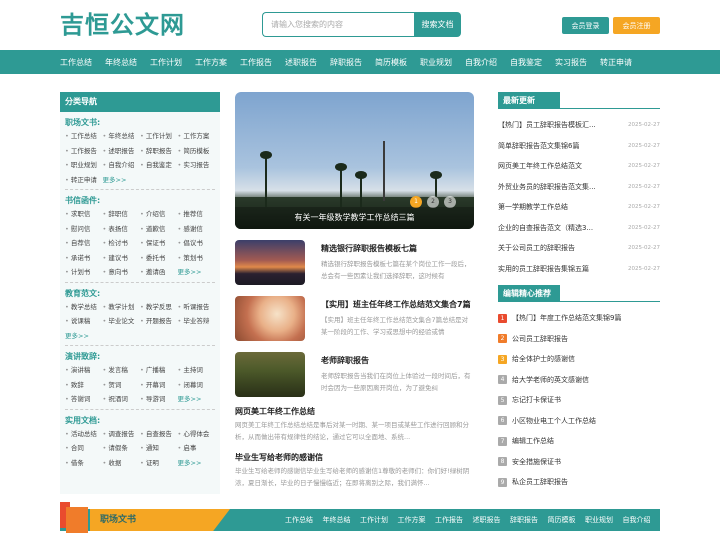 The height and width of the screenshot is (540, 720). What do you see at coordinates (540, 339) in the screenshot?
I see `recommend-item-title: 公司员工辞职报告` at bounding box center [540, 339].